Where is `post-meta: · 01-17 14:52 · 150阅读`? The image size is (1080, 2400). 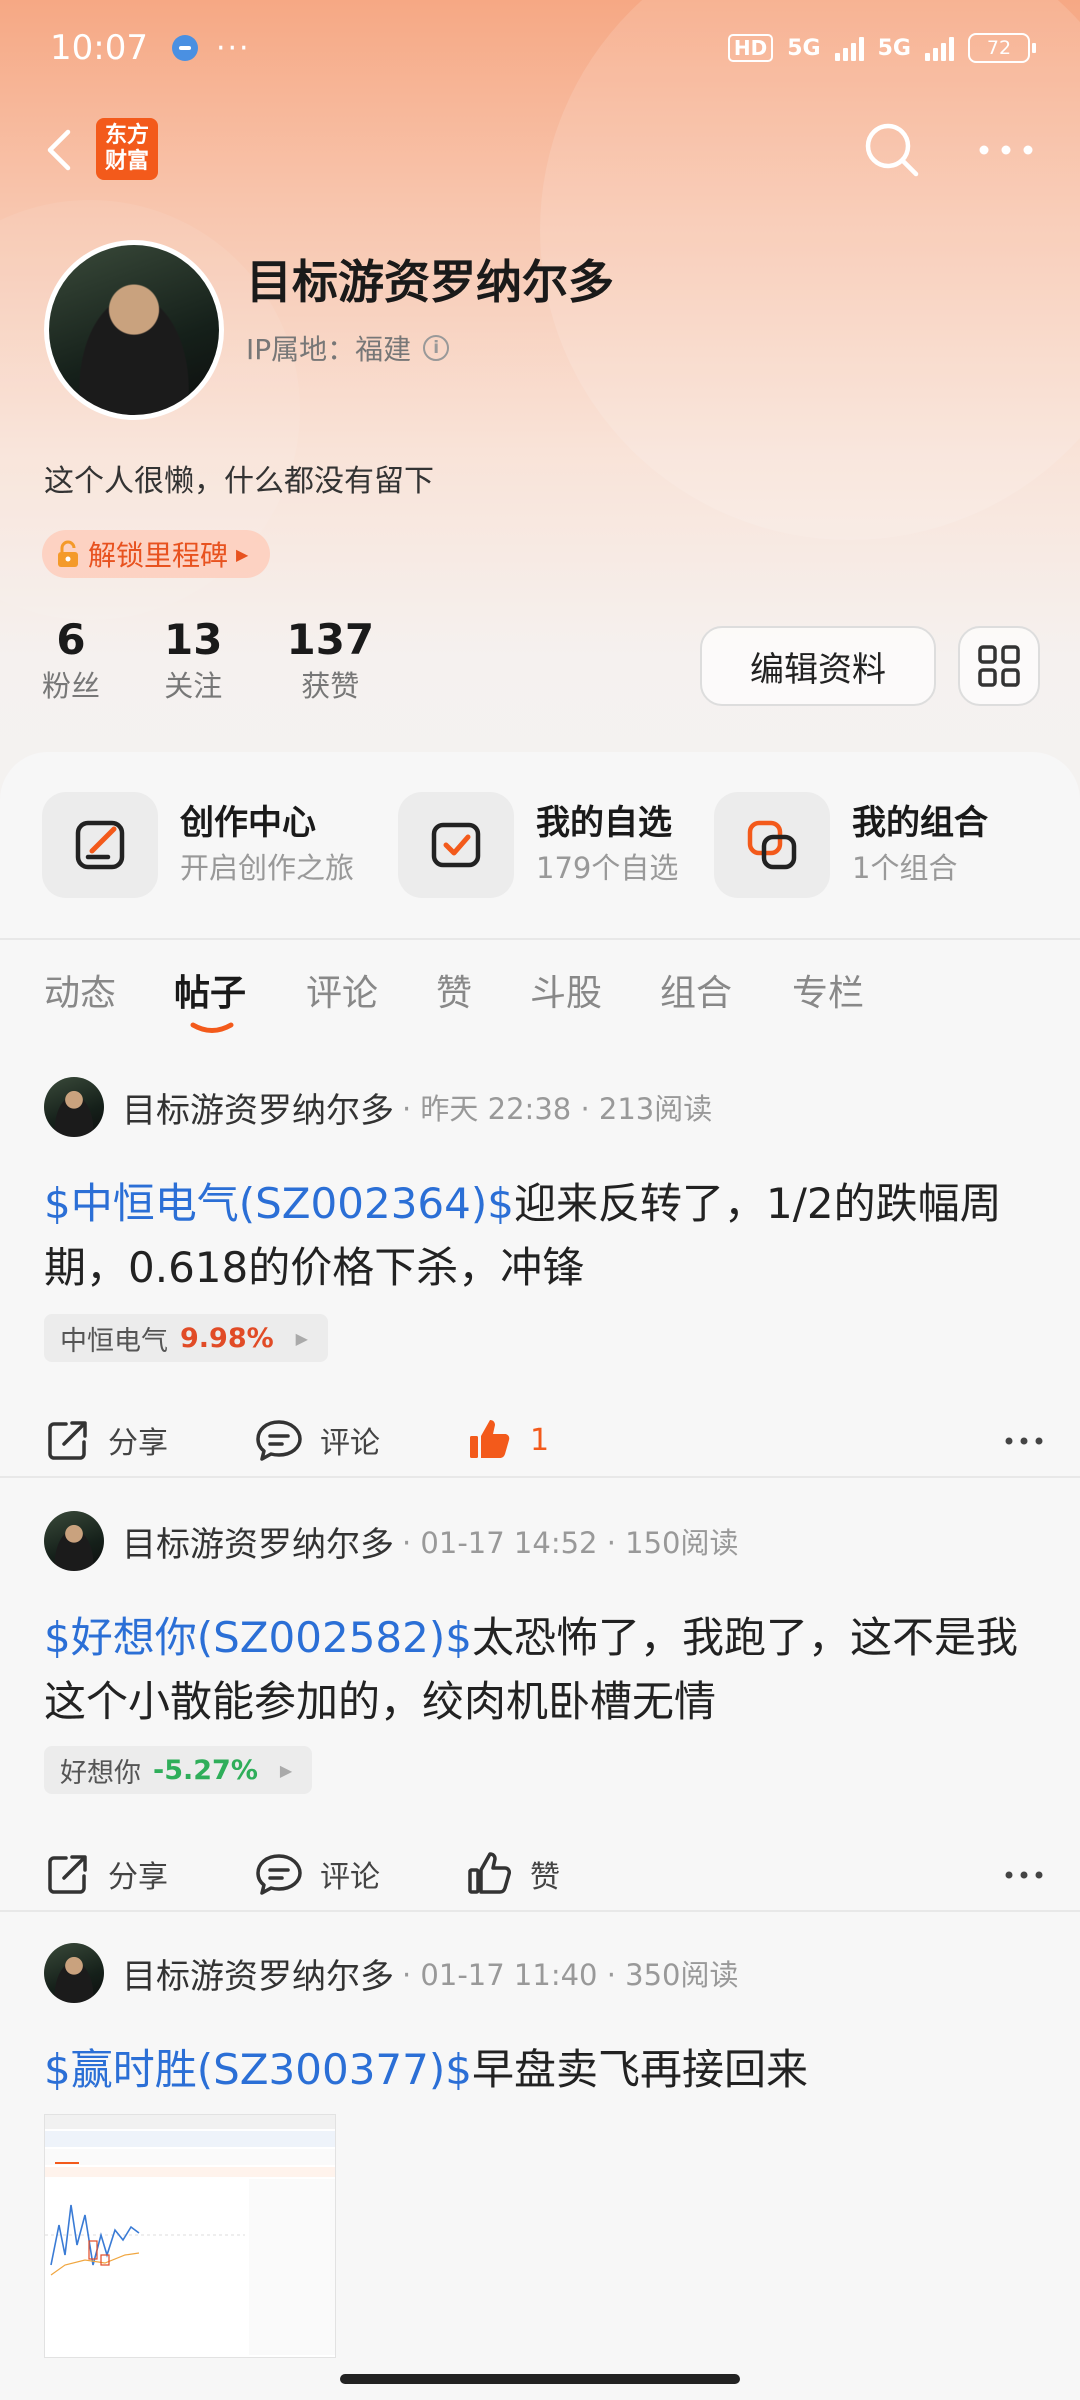 post-meta: · 01-17 14:52 · 150阅读 is located at coordinates (570, 1543).